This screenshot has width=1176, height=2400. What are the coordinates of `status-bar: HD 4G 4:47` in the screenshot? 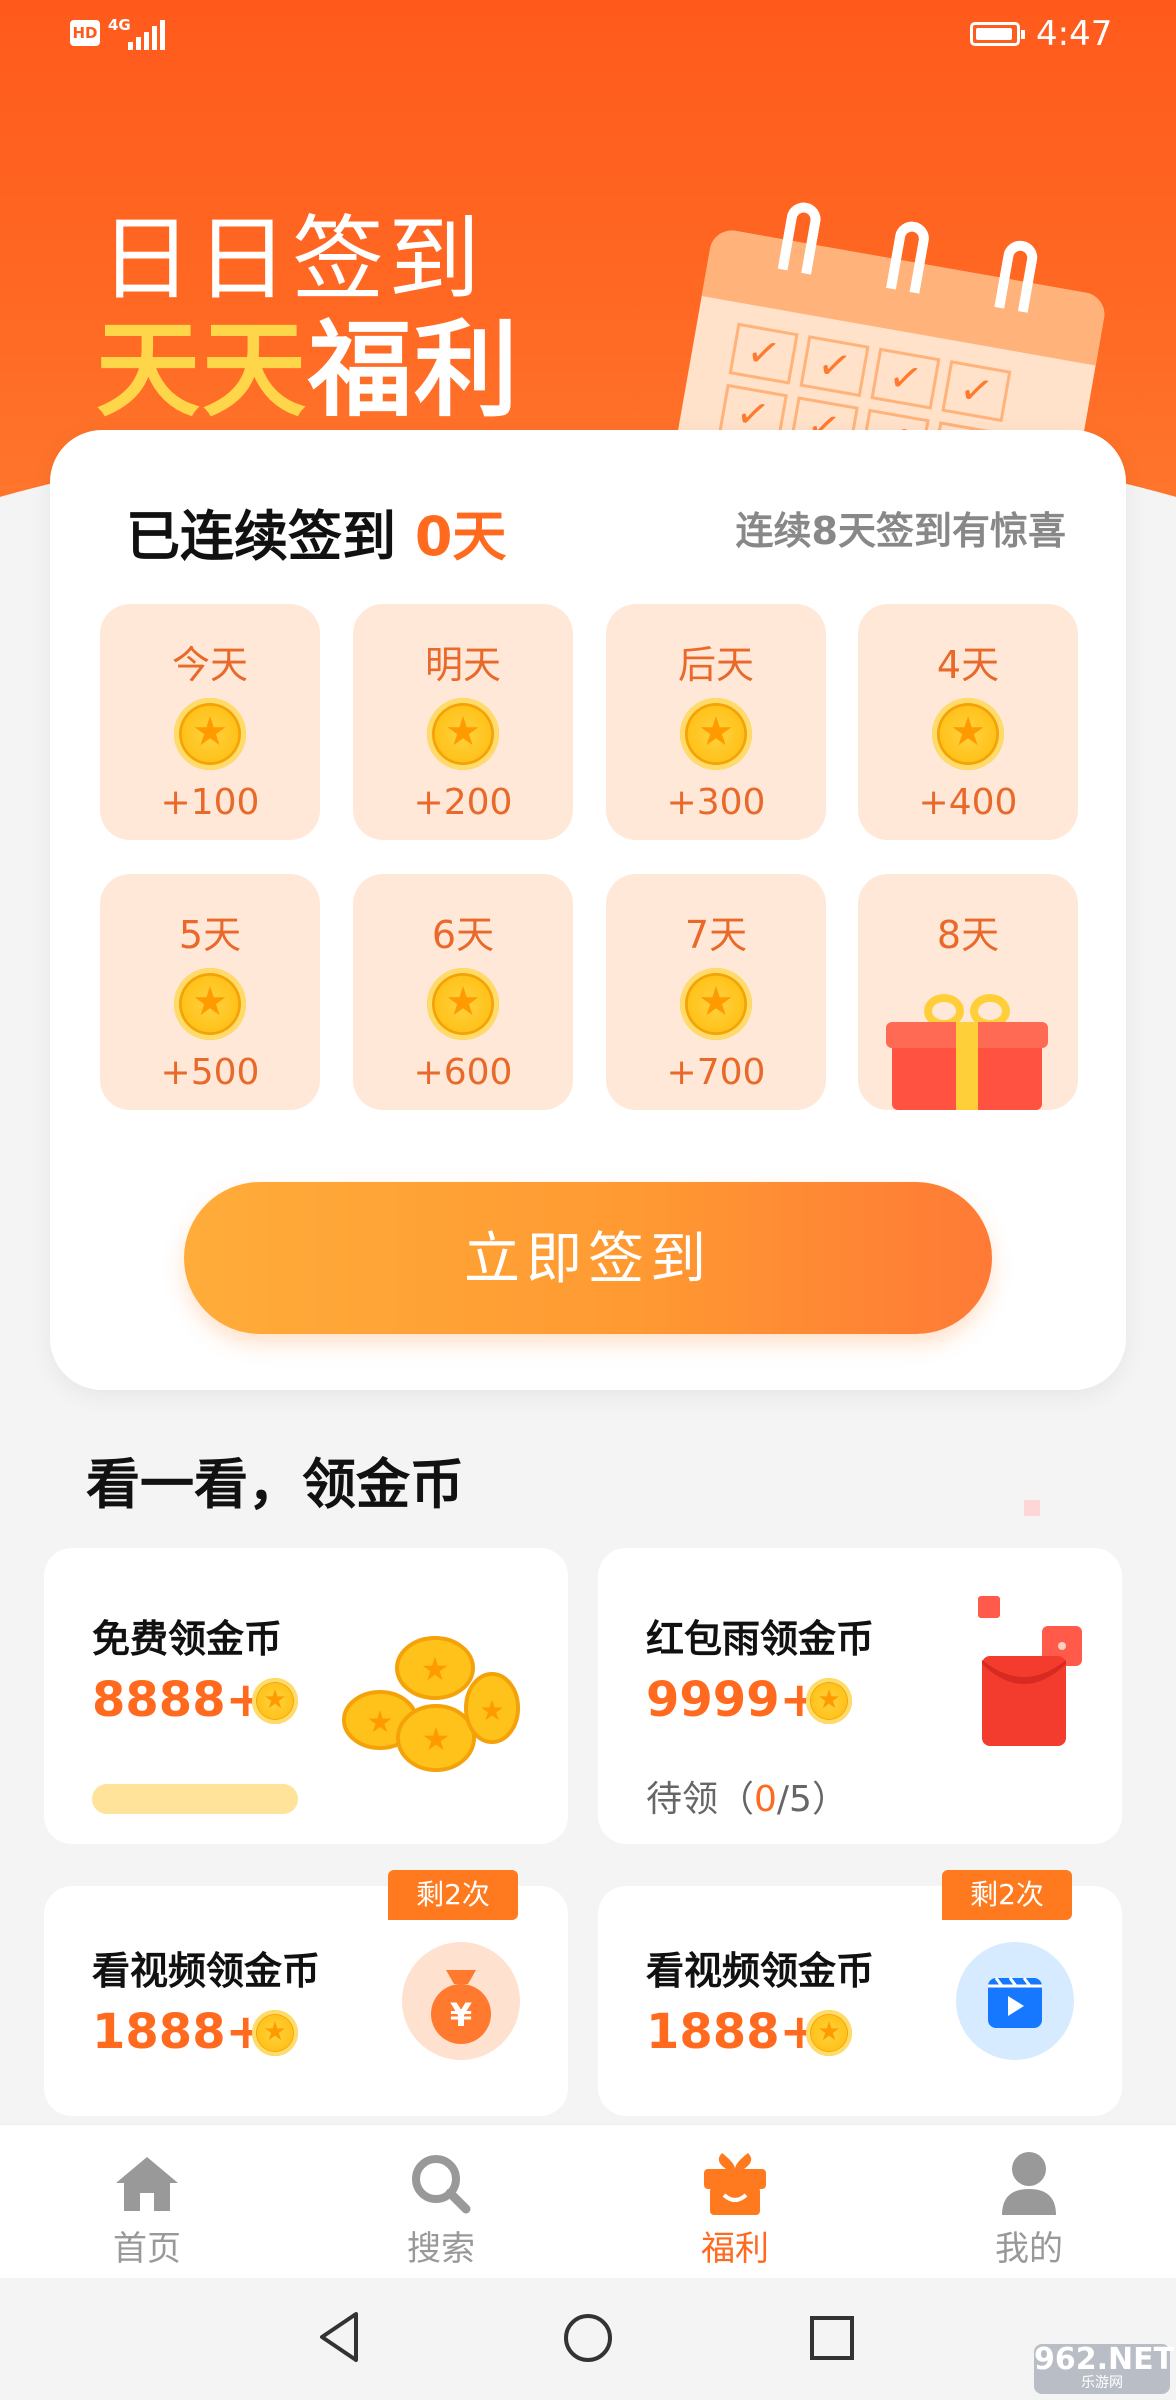 It's located at (588, 36).